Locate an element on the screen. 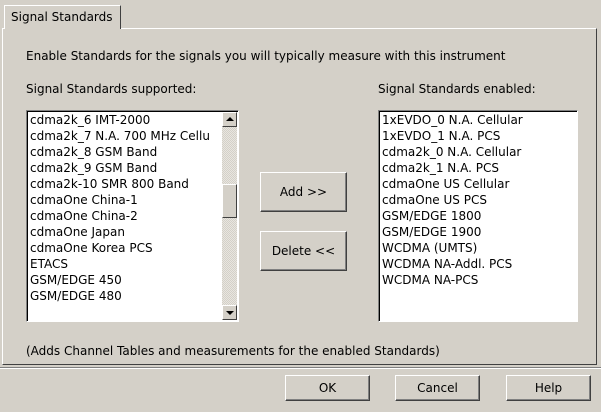 The image size is (601, 412). down-arrow-icon is located at coordinates (230, 313).